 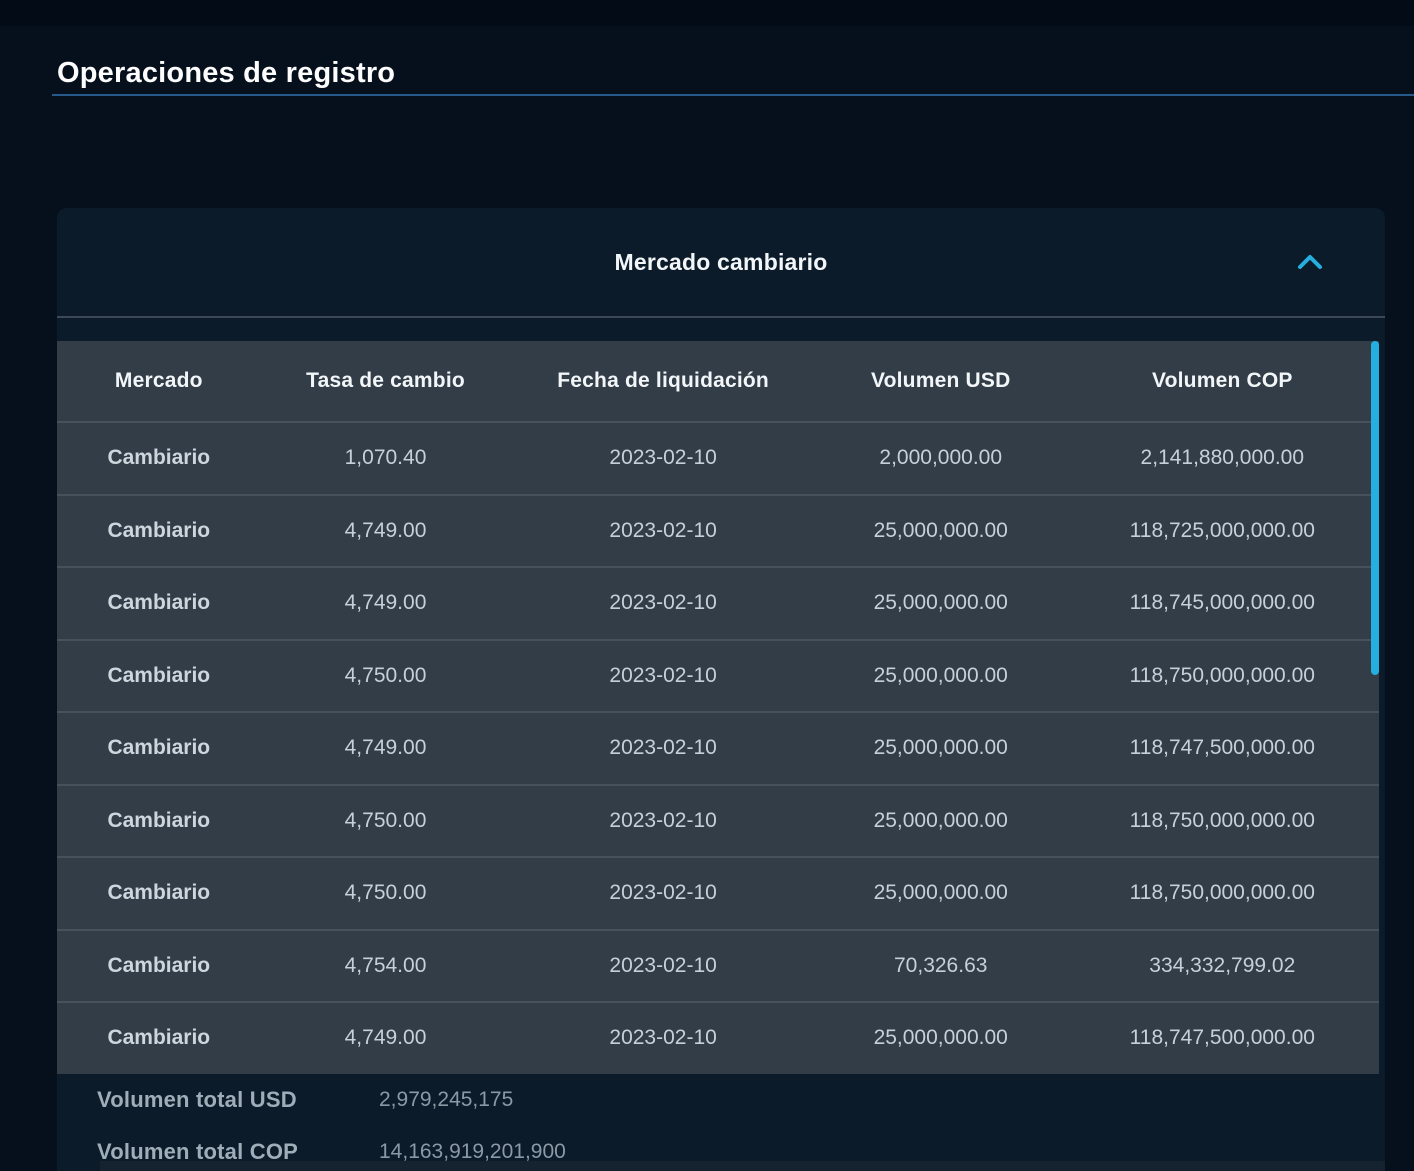 What do you see at coordinates (472, 1151) in the screenshot?
I see `total-cop-value: 14,163,919,201,900` at bounding box center [472, 1151].